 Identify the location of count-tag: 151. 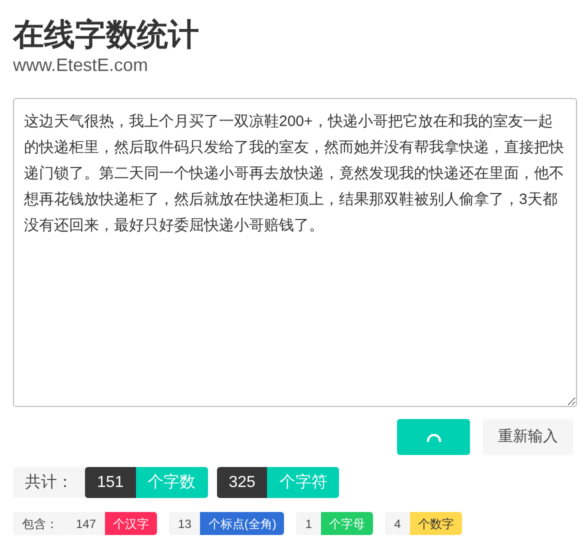
(110, 482).